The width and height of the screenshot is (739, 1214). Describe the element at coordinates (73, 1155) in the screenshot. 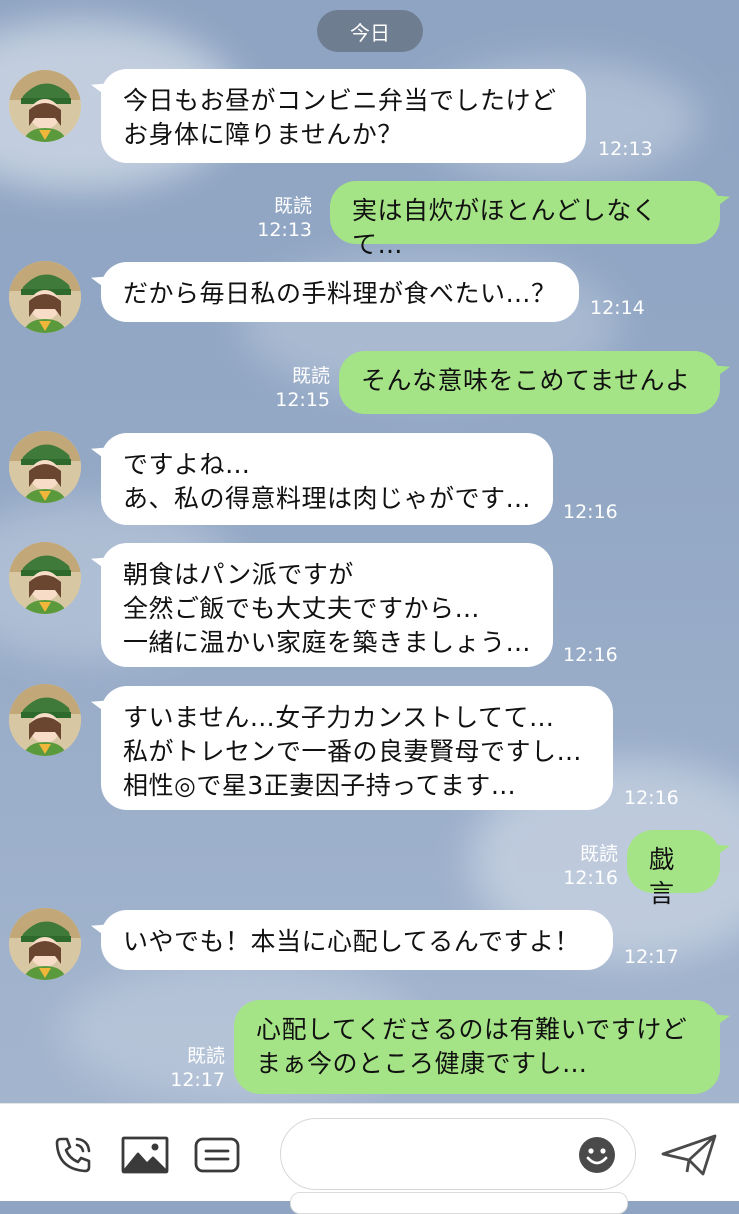

I see `phone-icon` at that location.